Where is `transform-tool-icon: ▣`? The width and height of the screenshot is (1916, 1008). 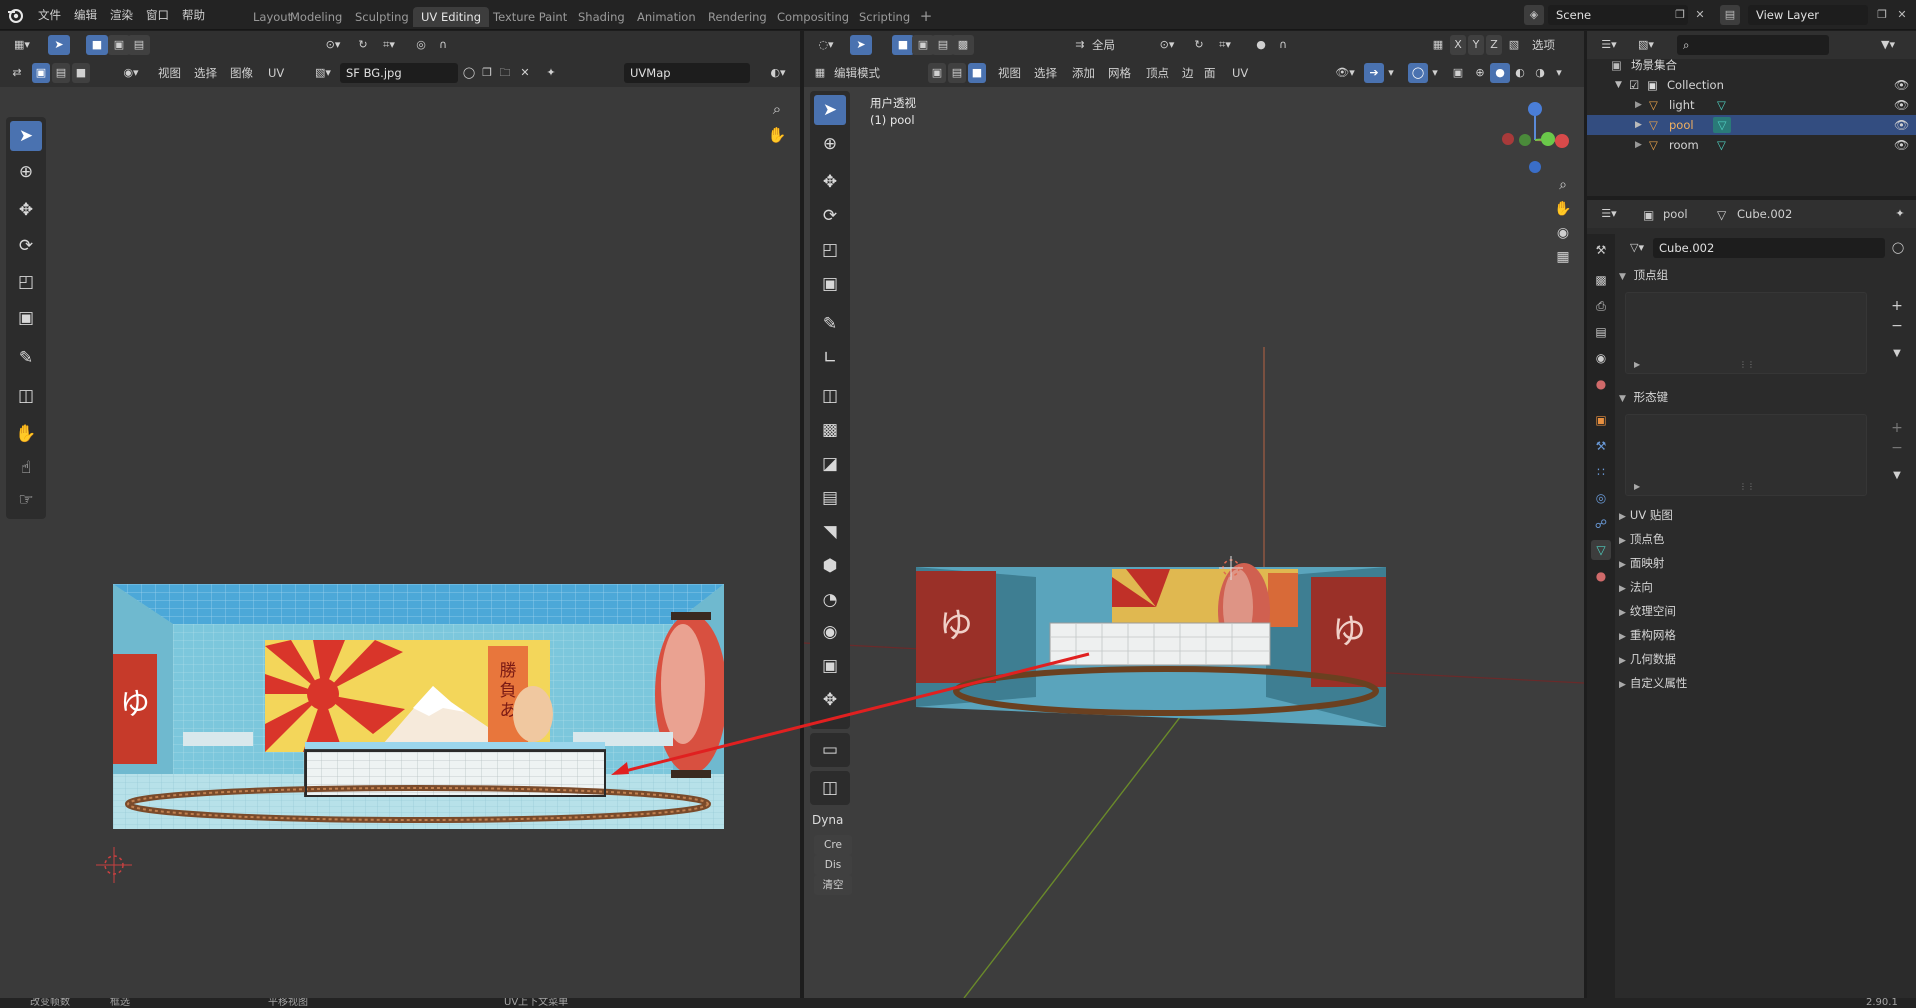 transform-tool-icon: ▣ is located at coordinates (26, 318).